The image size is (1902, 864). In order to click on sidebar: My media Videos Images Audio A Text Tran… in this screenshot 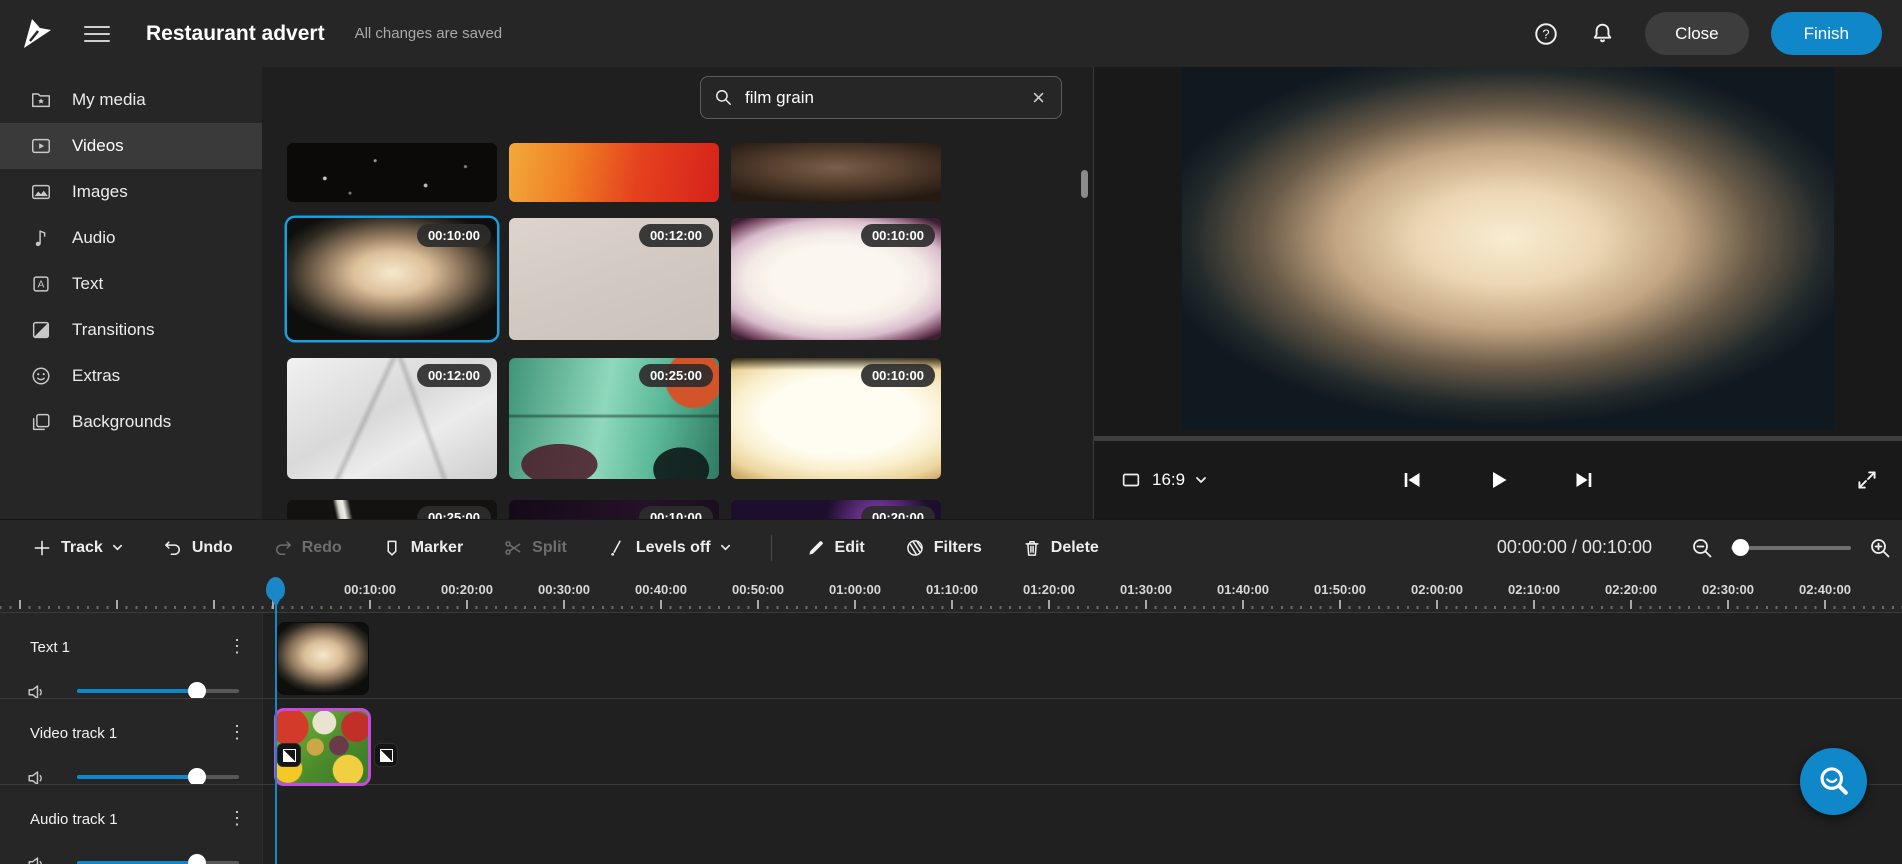, I will do `click(131, 293)`.